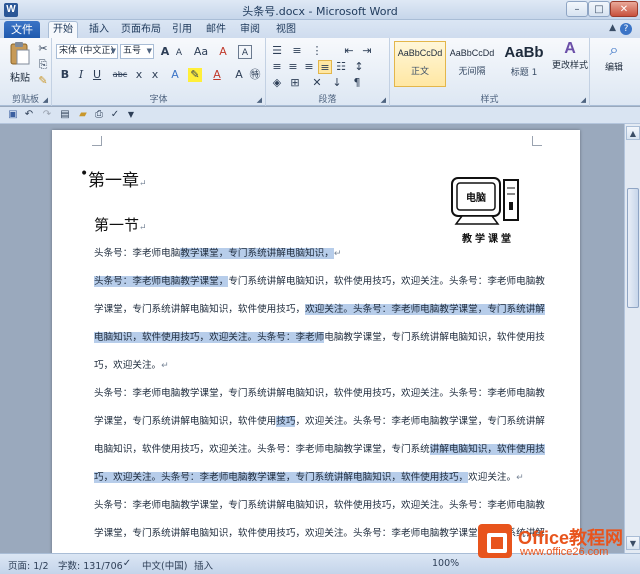  Describe the element at coordinates (277, 51) in the screenshot. I see `bullets-icon: ☰` at that location.